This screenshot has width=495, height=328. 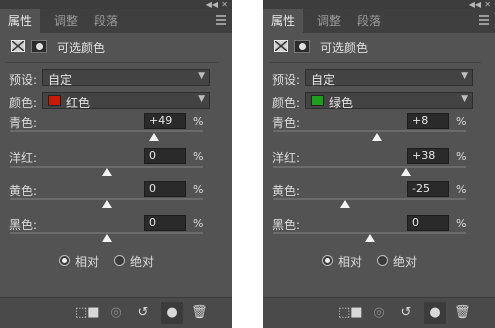 What do you see at coordinates (375, 62) in the screenshot?
I see `divider` at bounding box center [375, 62].